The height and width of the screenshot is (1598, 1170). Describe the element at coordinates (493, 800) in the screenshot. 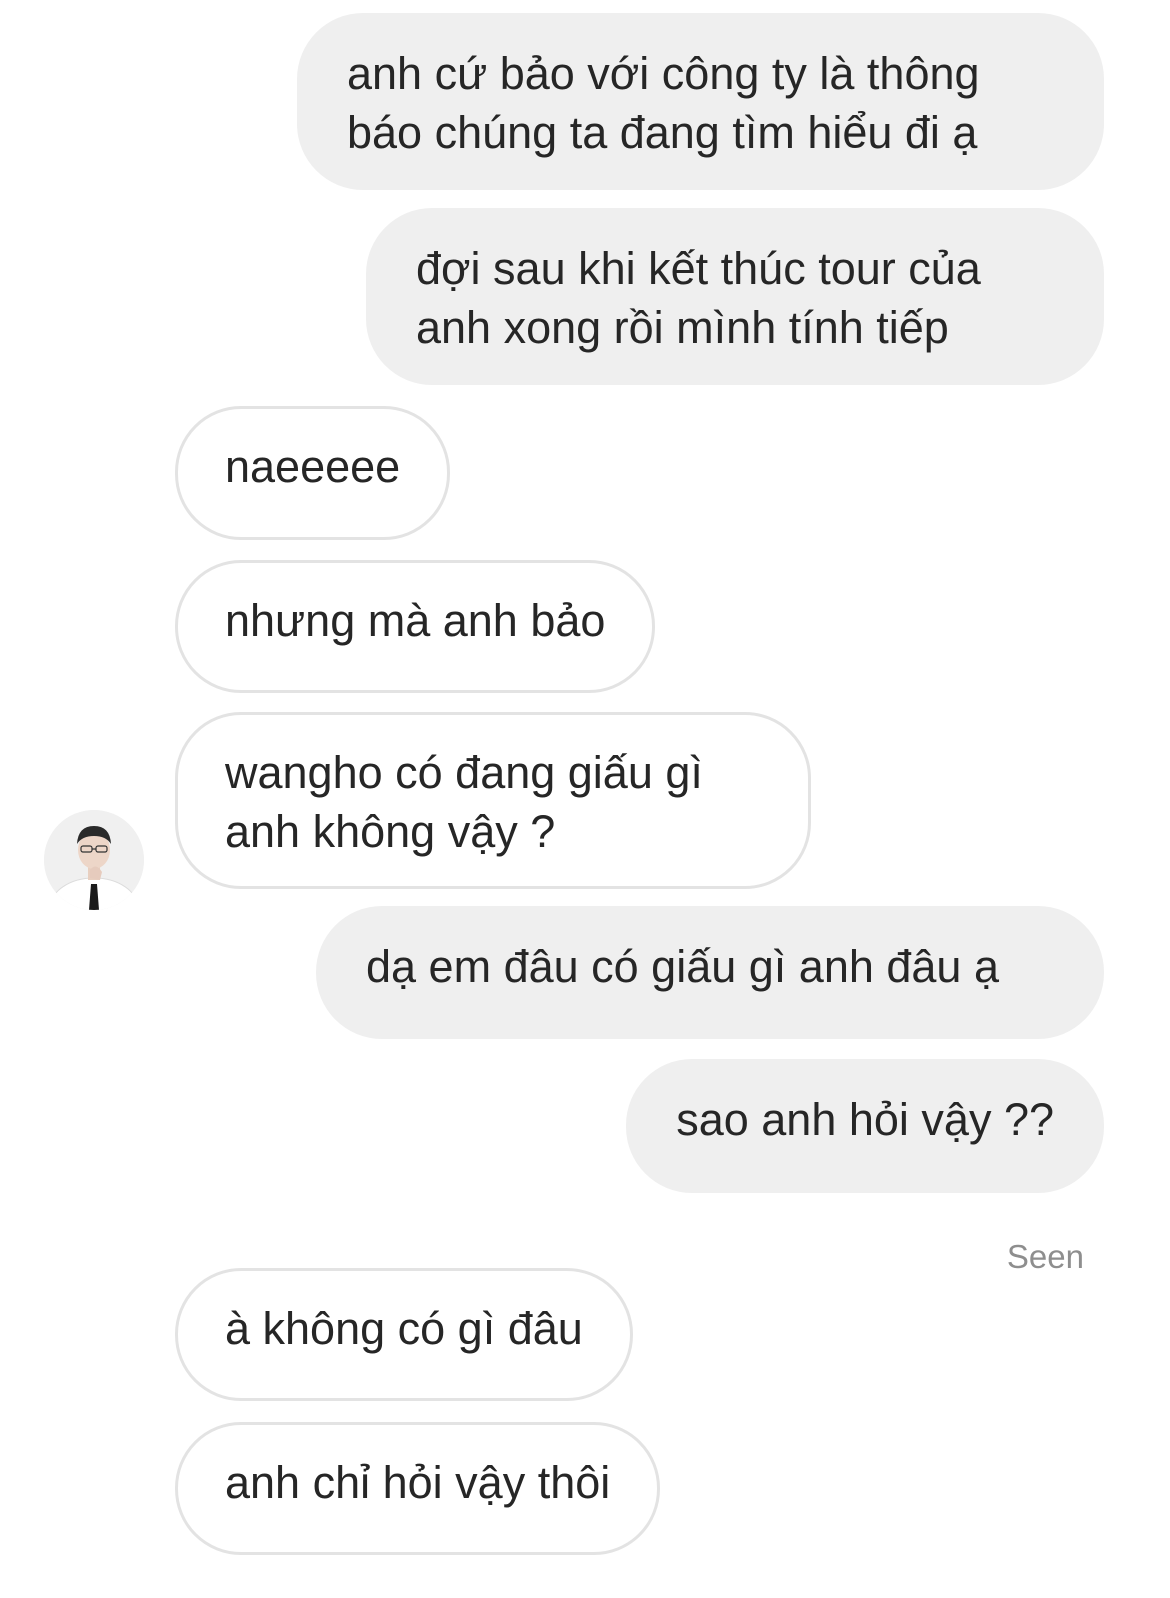

I see `message-bubble-incoming: wangho có đang giấu gì anh không vậy ?` at that location.